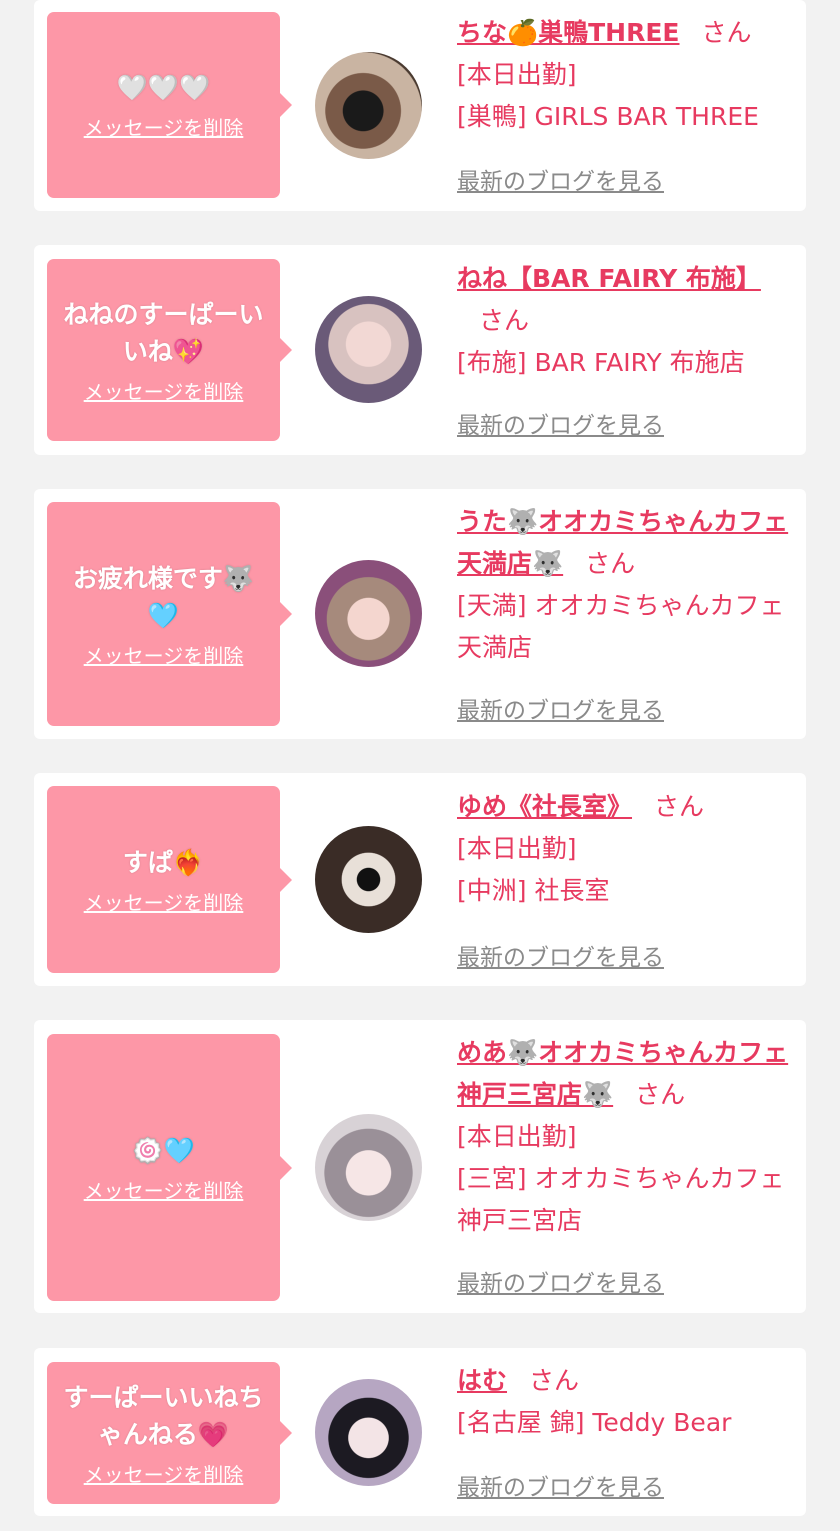 Image resolution: width=840 pixels, height=1531 pixels. I want to click on profile-name-link: めあ🐺オオカミちゃんカフェ神戸三宮店🐺, so click(622, 1073).